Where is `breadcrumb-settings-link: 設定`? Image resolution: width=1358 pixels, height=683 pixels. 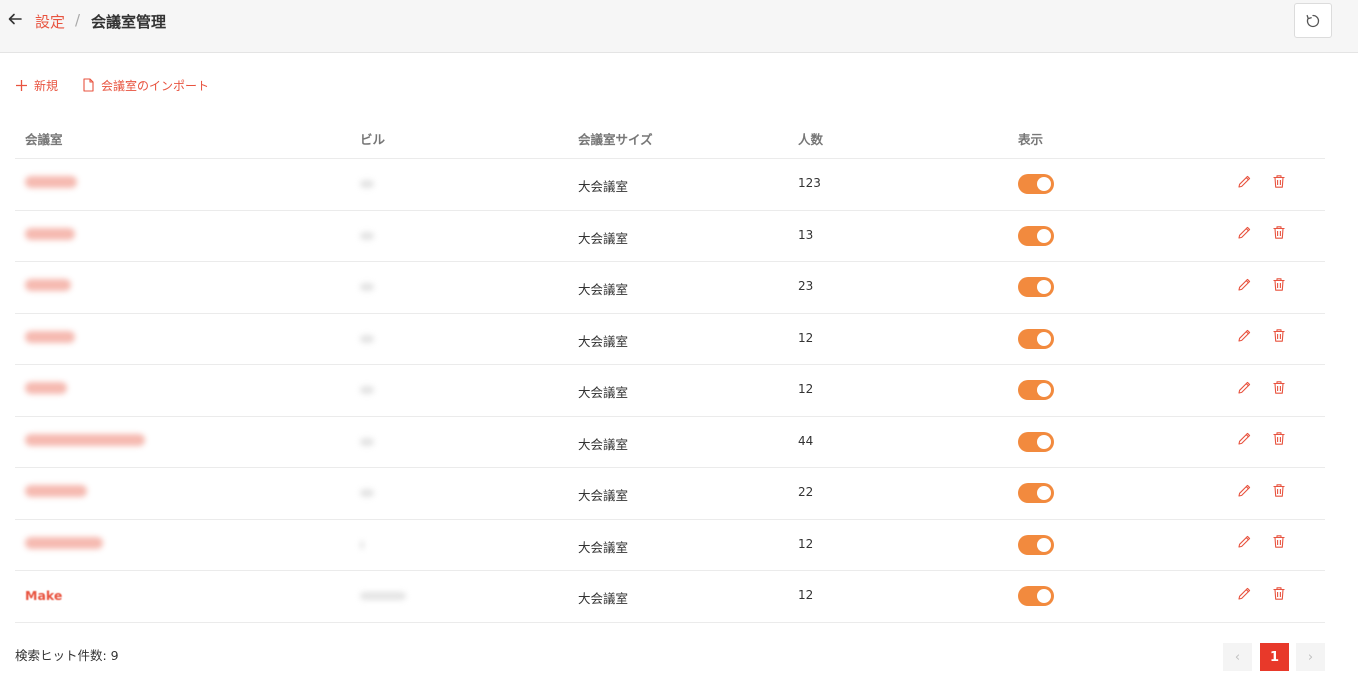 breadcrumb-settings-link: 設定 is located at coordinates (50, 21).